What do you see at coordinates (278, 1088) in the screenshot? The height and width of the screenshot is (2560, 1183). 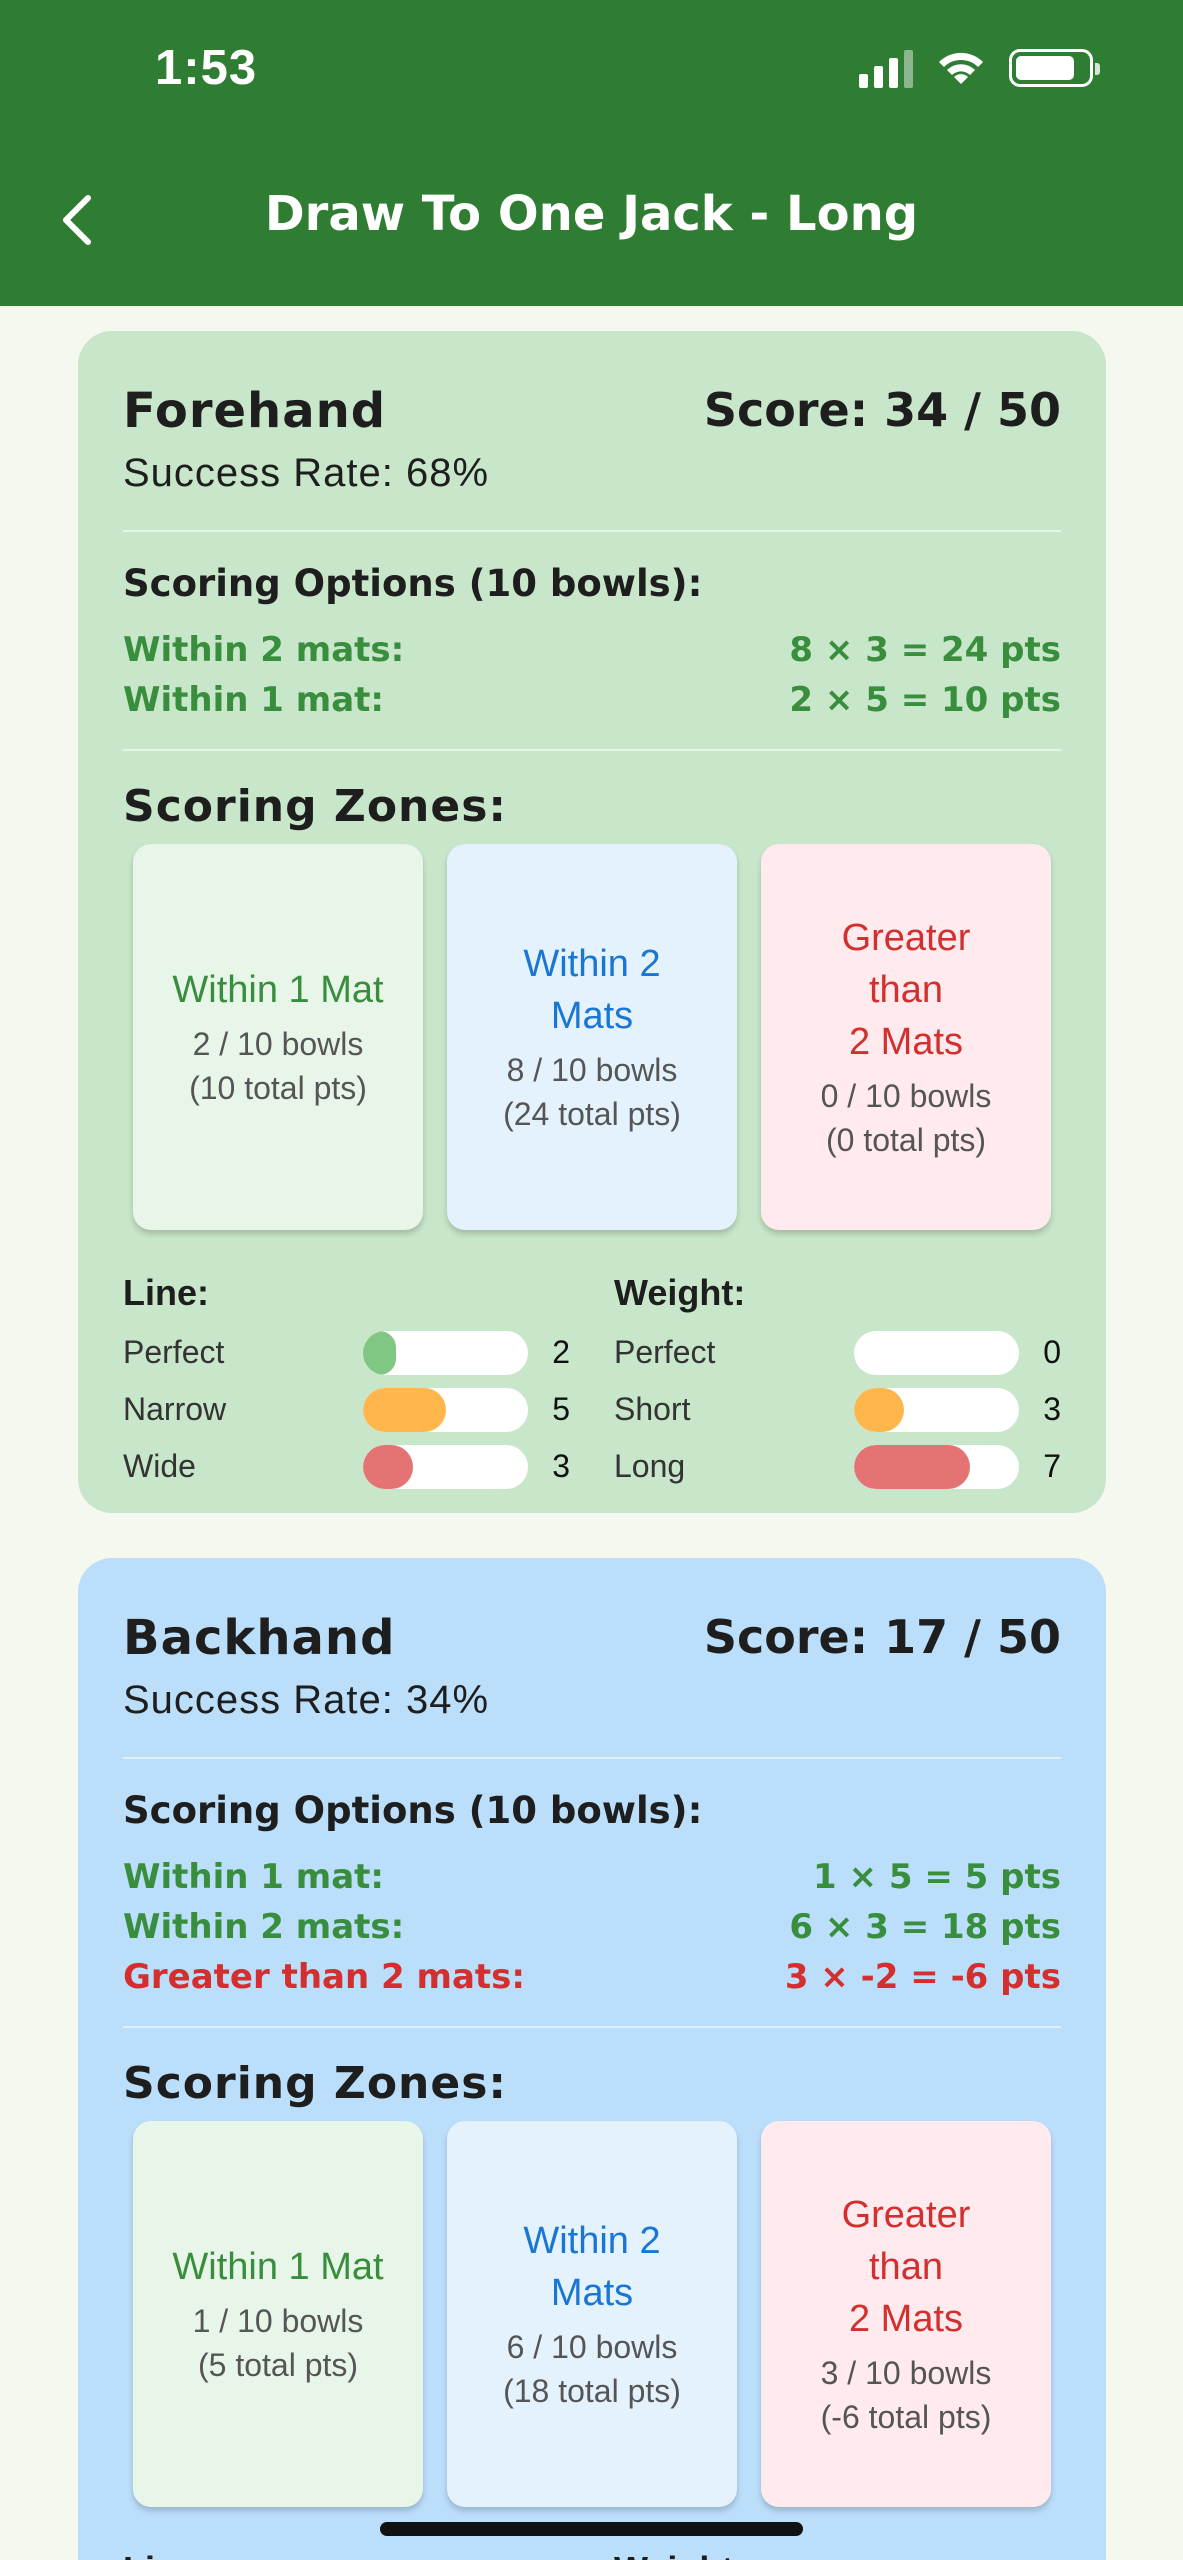 I see `zone-points: (10 total pts)` at bounding box center [278, 1088].